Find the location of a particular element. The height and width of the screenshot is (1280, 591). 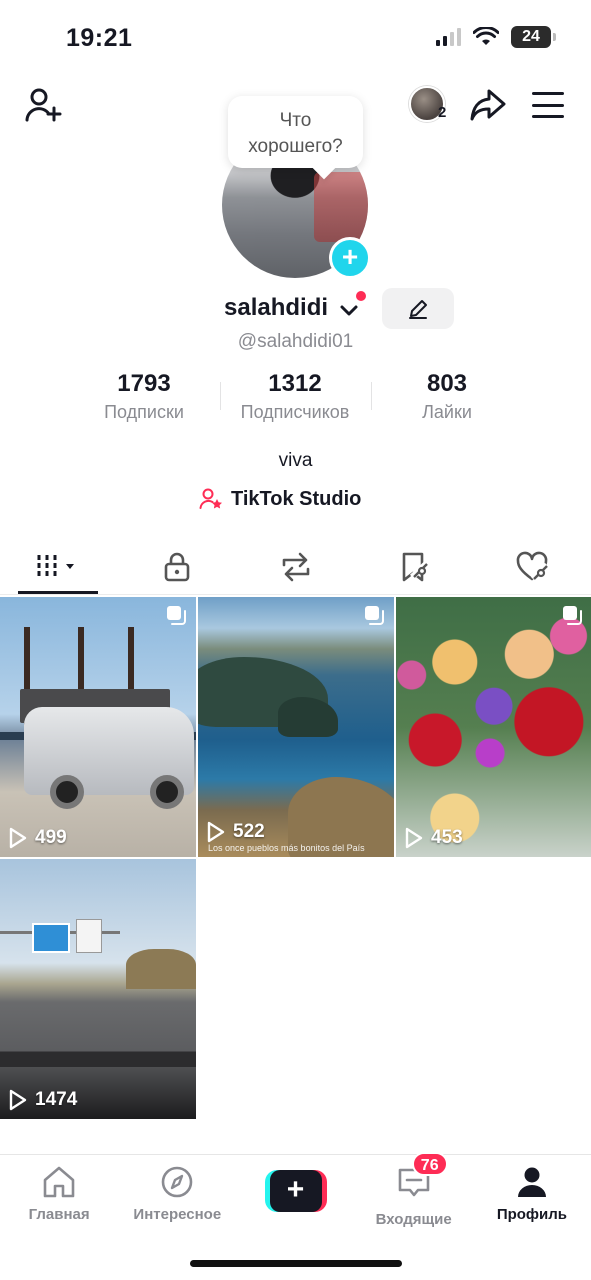

status-time: 19:21 is located at coordinates (99, 38).